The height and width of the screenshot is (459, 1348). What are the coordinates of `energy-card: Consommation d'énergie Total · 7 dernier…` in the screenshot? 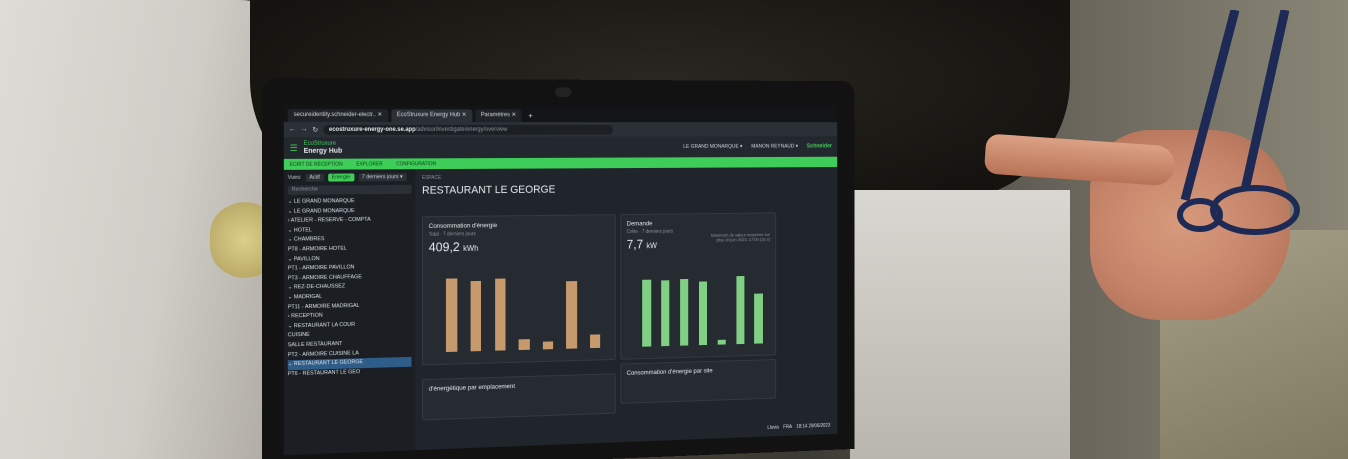 It's located at (519, 290).